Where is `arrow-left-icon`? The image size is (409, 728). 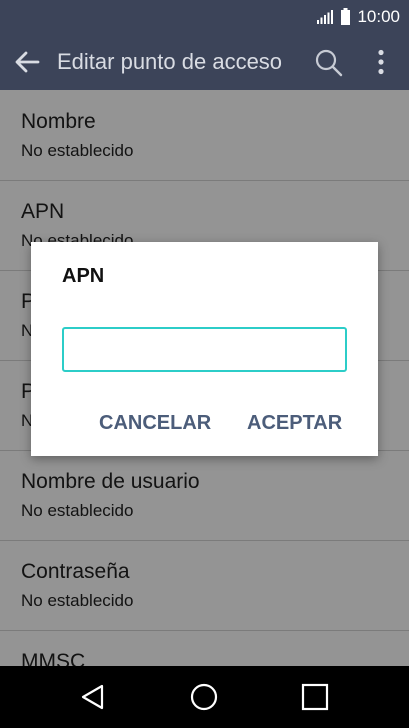
arrow-left-icon is located at coordinates (27, 62).